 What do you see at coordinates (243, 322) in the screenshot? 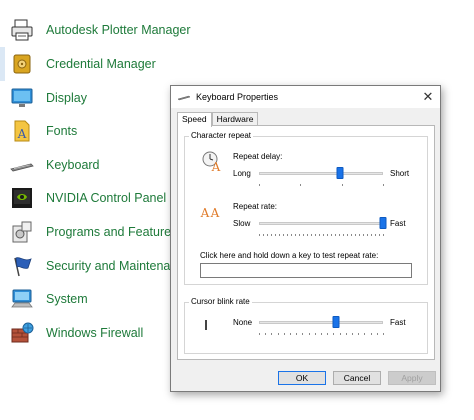
I see `cursor-blink-min-label: None` at bounding box center [243, 322].